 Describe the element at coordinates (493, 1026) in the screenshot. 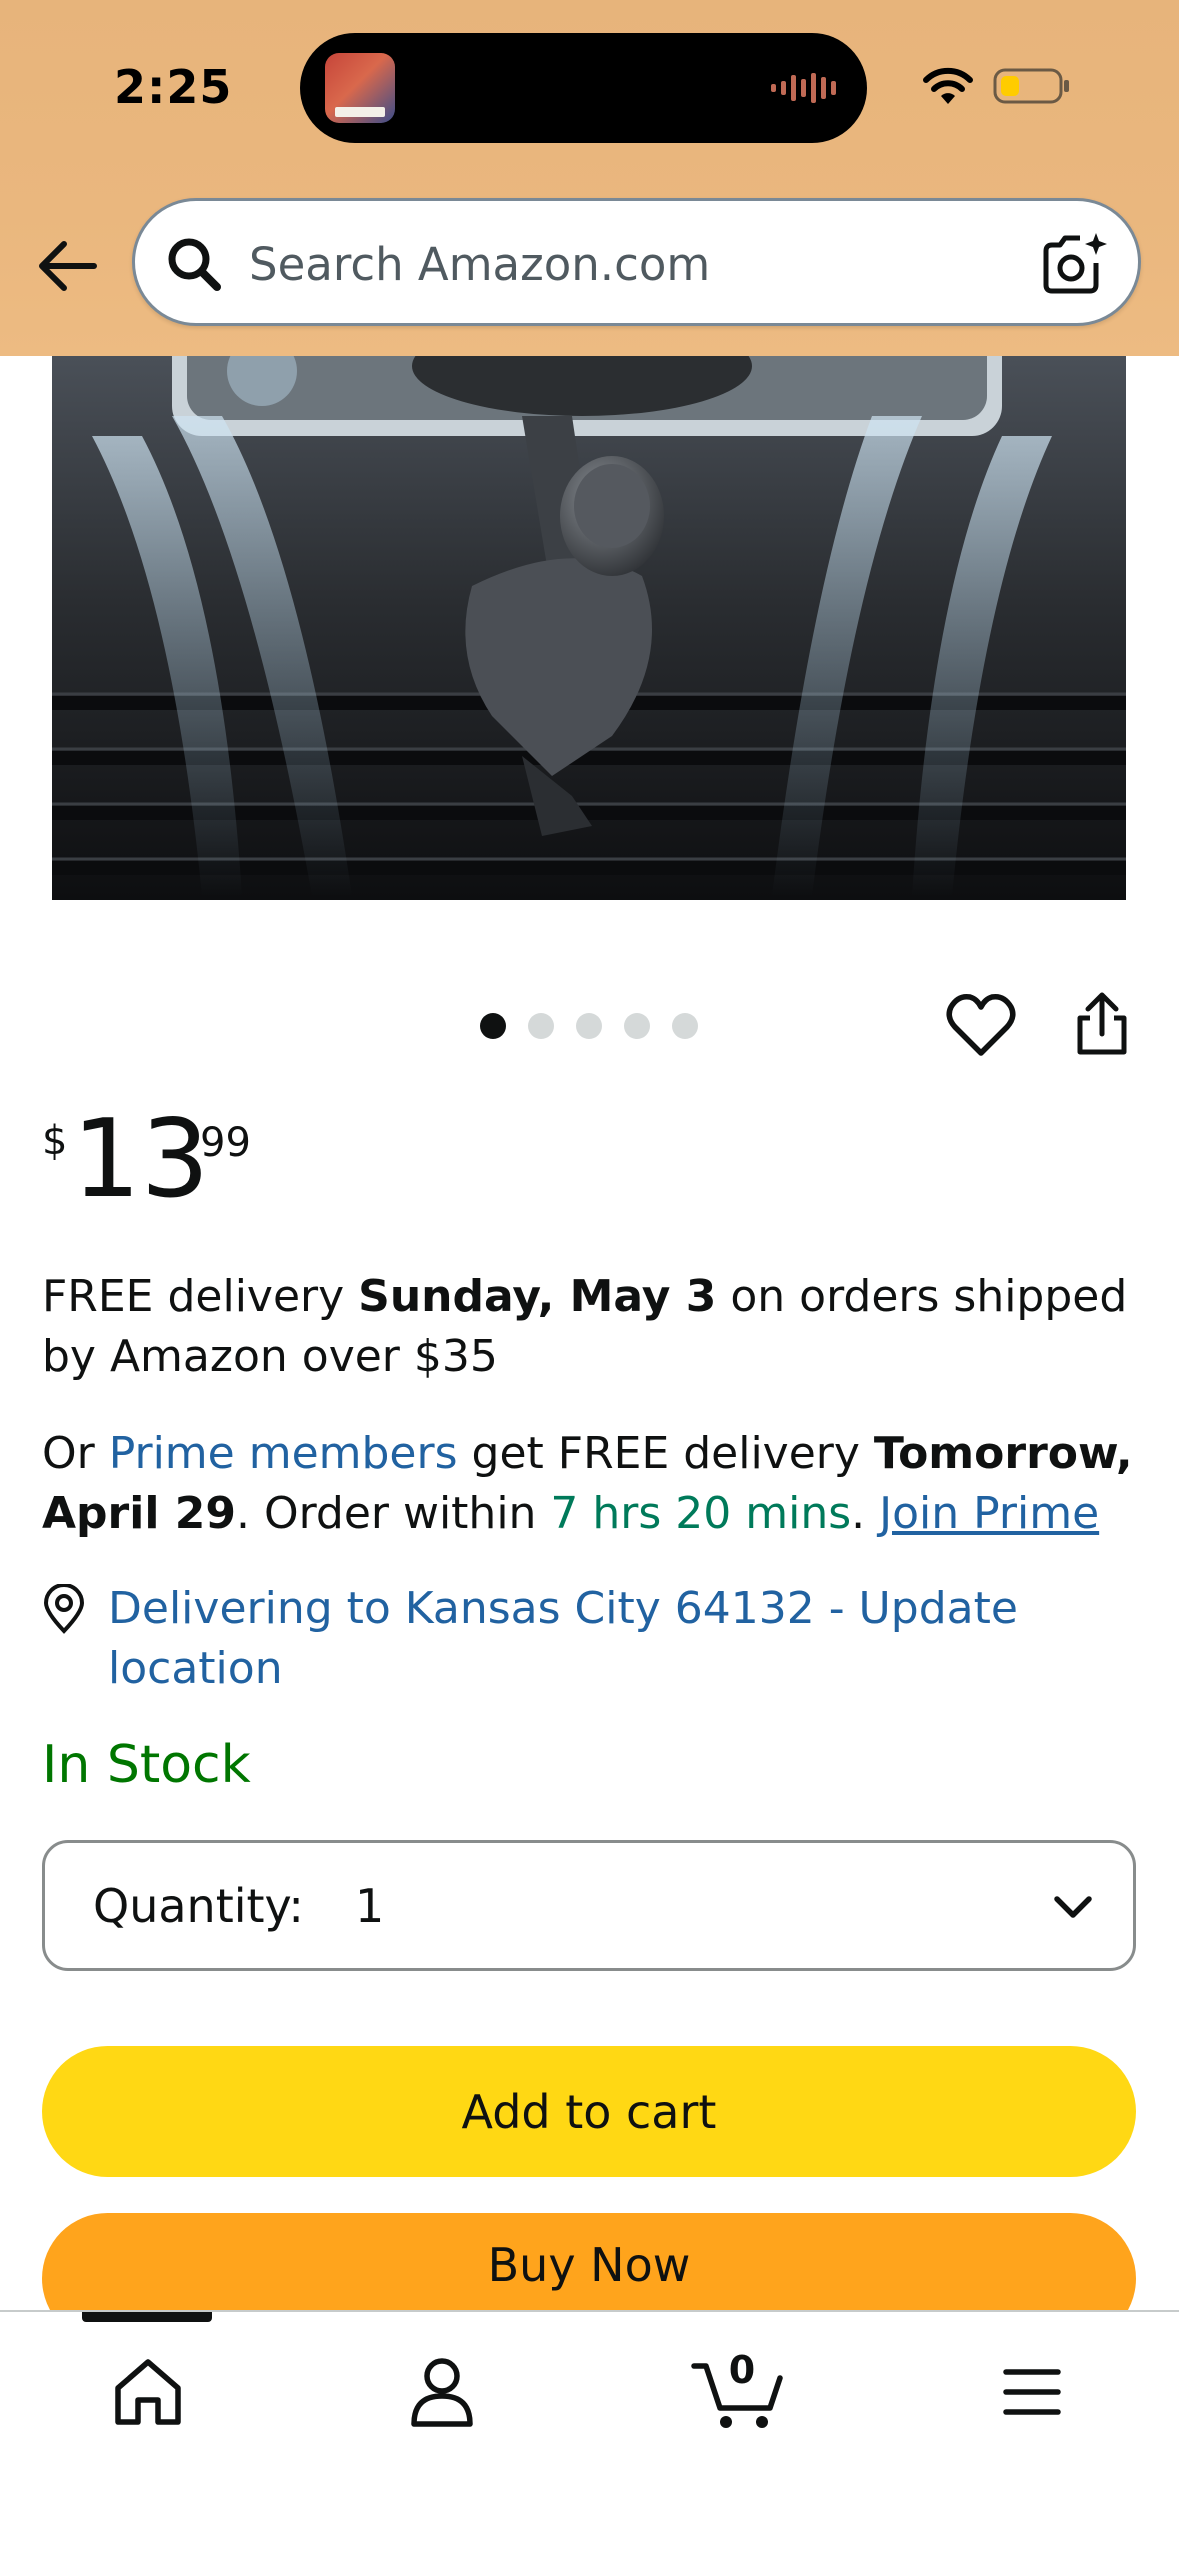

I see `carousel-dot-active` at that location.